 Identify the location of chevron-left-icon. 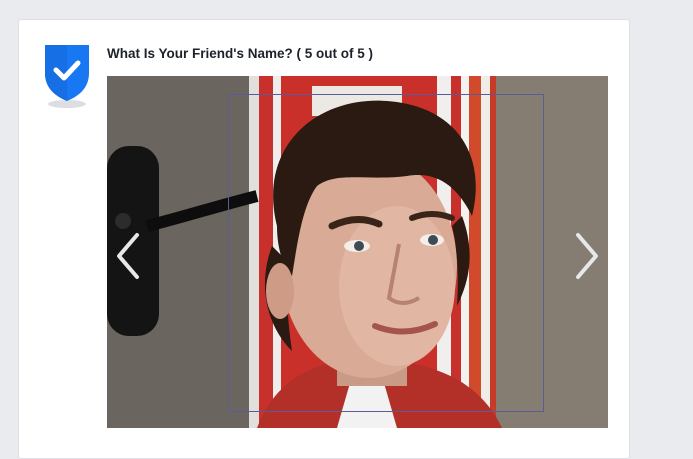
(128, 256).